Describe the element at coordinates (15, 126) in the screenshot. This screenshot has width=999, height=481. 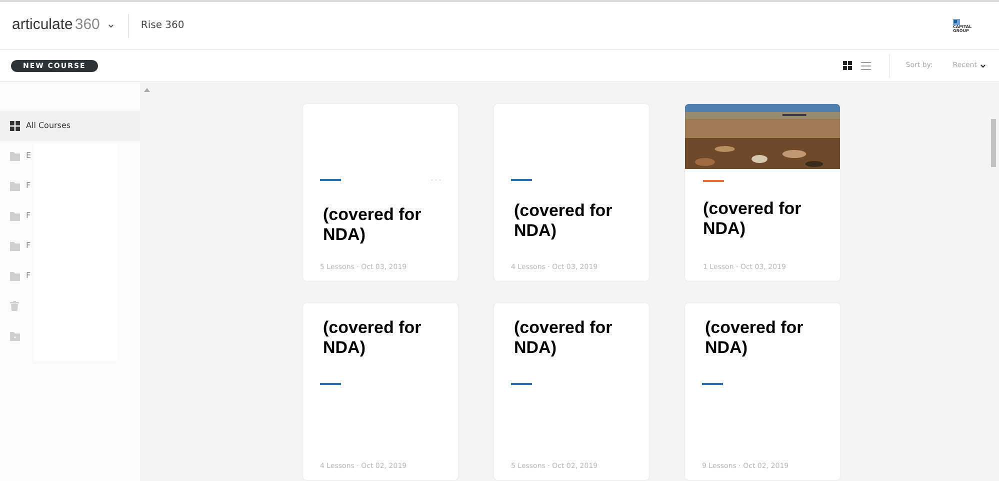
I see `grid-icon` at that location.